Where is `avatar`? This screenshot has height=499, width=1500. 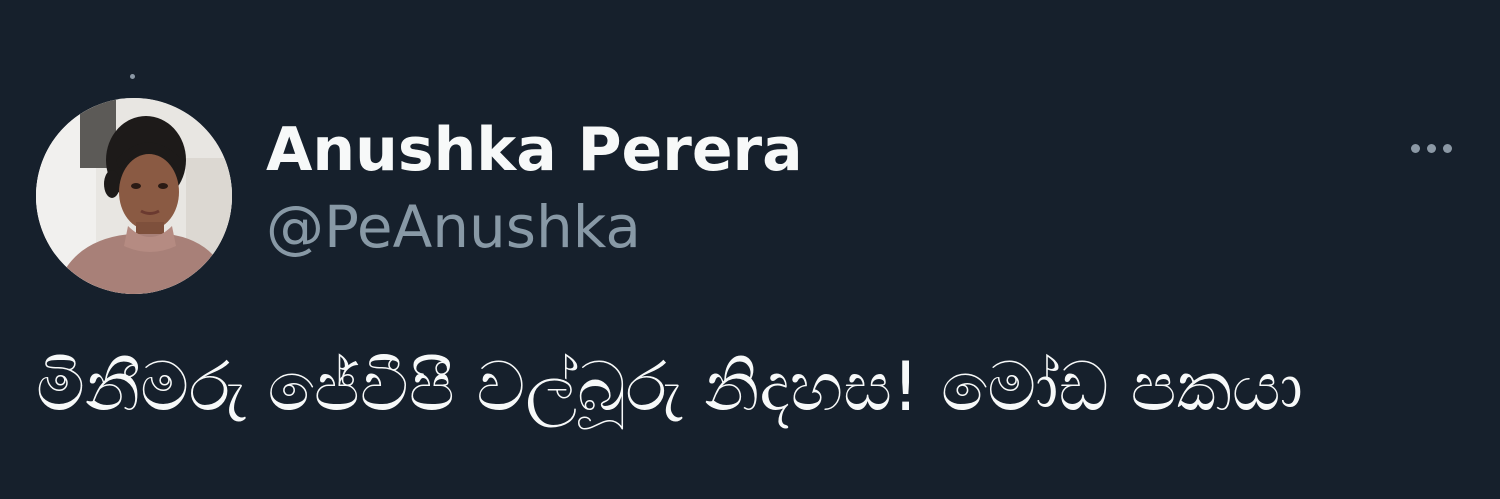
avatar is located at coordinates (134, 196).